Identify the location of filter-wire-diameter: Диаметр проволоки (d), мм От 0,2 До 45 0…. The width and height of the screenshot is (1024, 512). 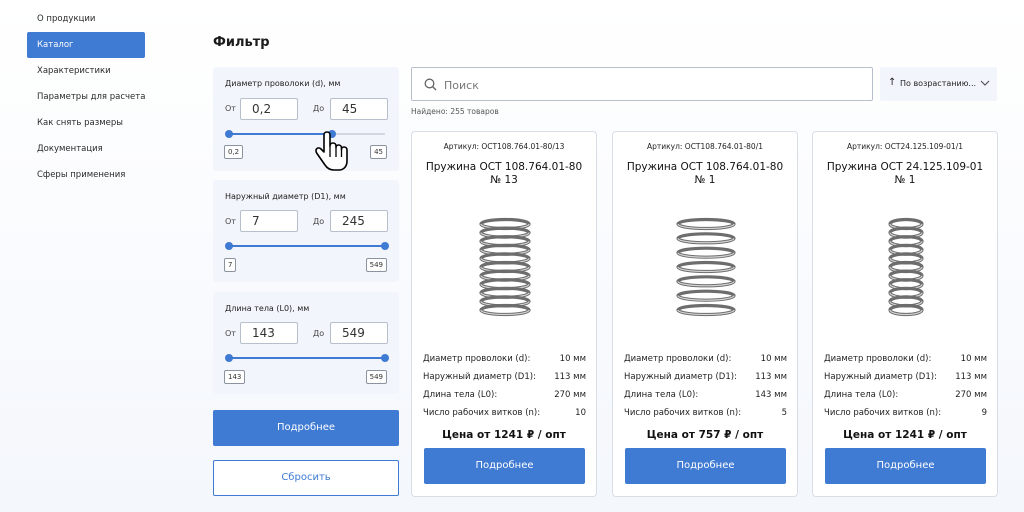
(306, 119).